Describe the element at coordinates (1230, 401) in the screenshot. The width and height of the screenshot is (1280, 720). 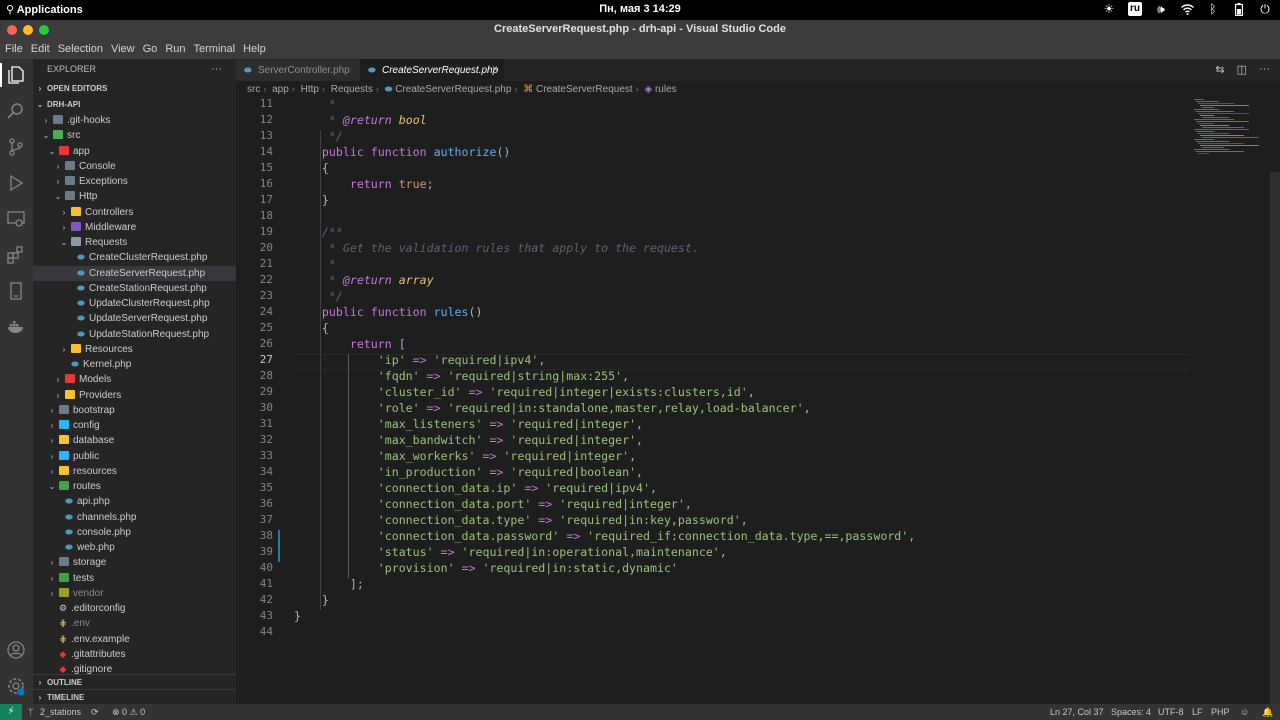
I see `minimap` at that location.